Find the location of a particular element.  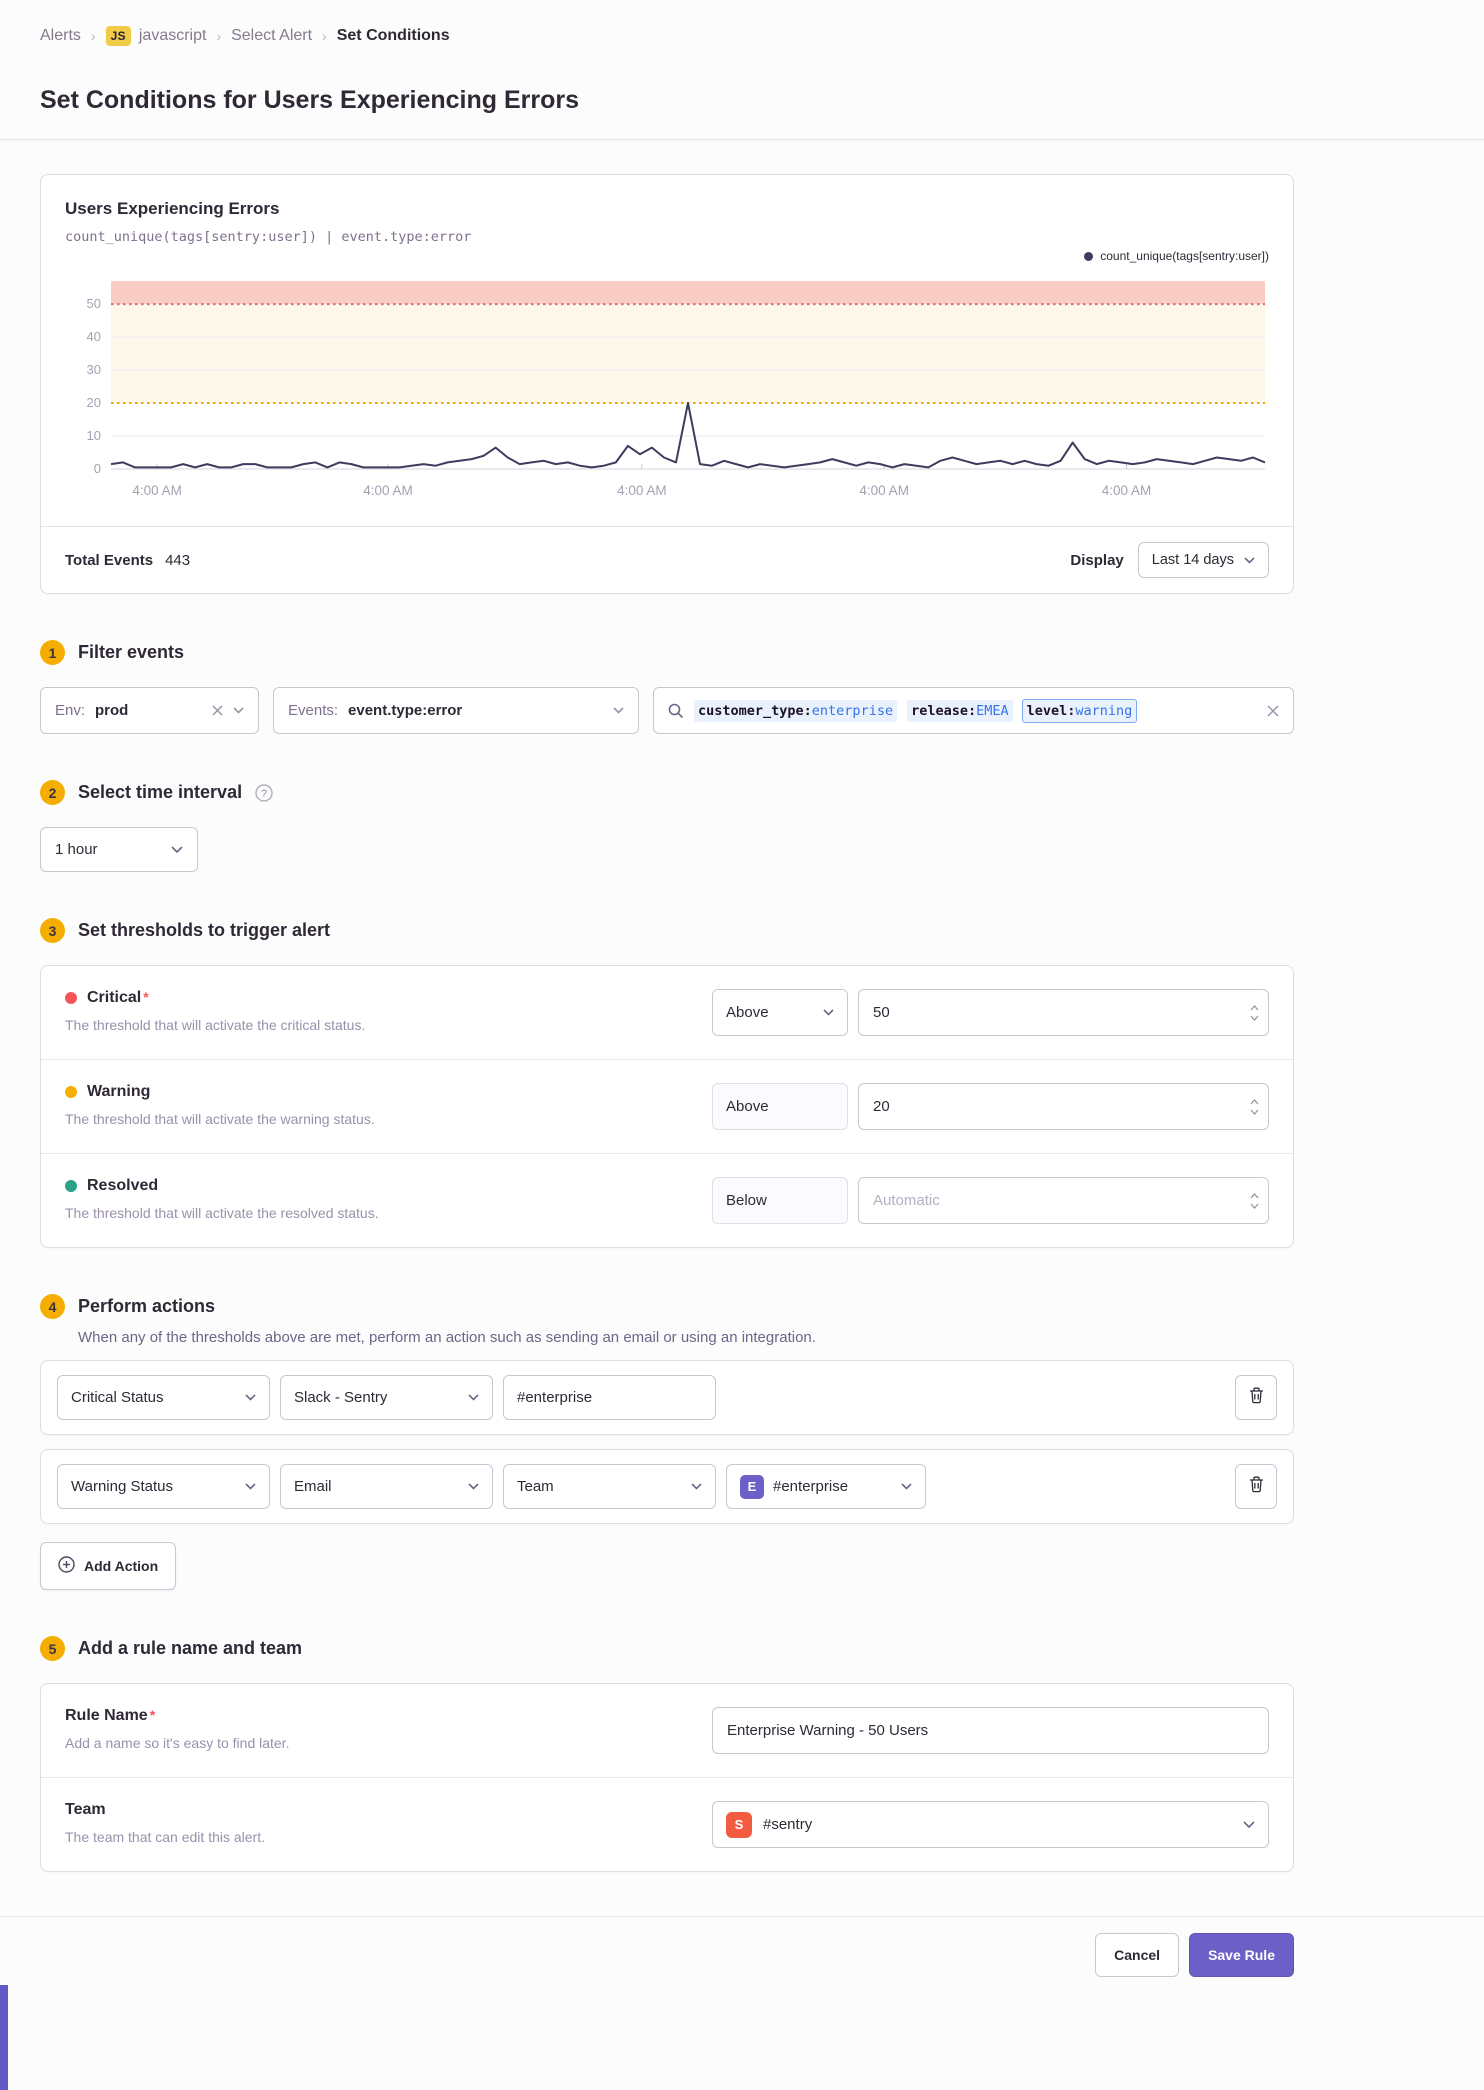

display-range-dropdown: Last 14 days is located at coordinates (1203, 560).